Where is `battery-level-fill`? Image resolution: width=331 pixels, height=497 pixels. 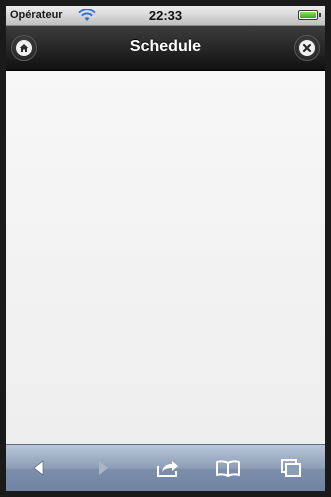 battery-level-fill is located at coordinates (308, 15).